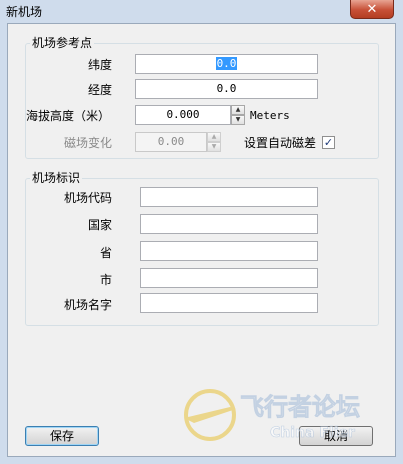  I want to click on watermark-subtext: China Flier, so click(312, 433).